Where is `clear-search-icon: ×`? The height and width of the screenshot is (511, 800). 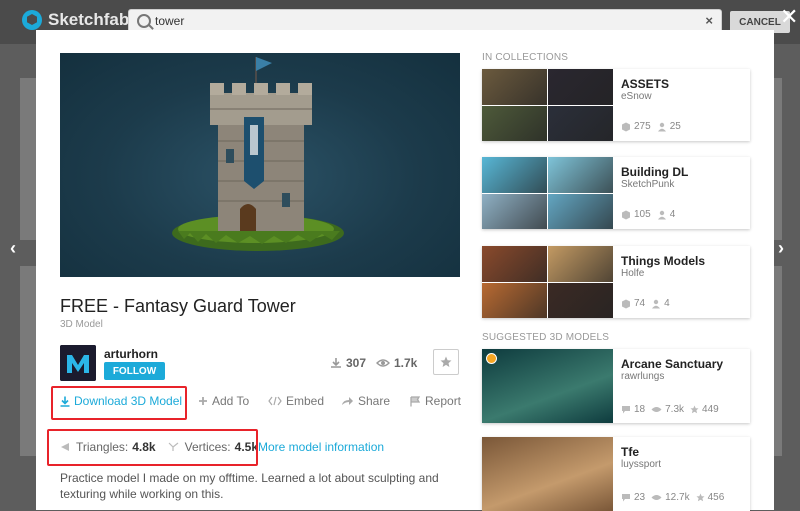
clear-search-icon: × is located at coordinates (709, 20).